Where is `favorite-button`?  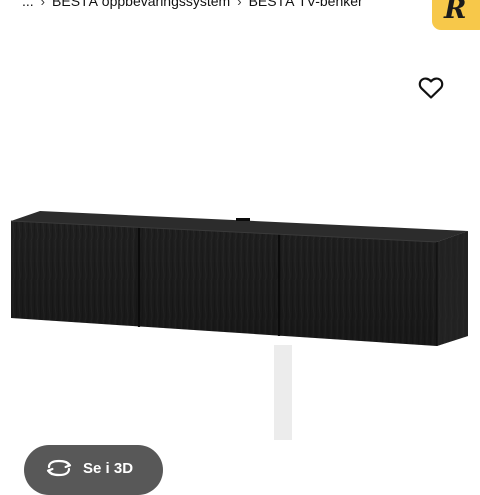 favorite-button is located at coordinates (431, 88).